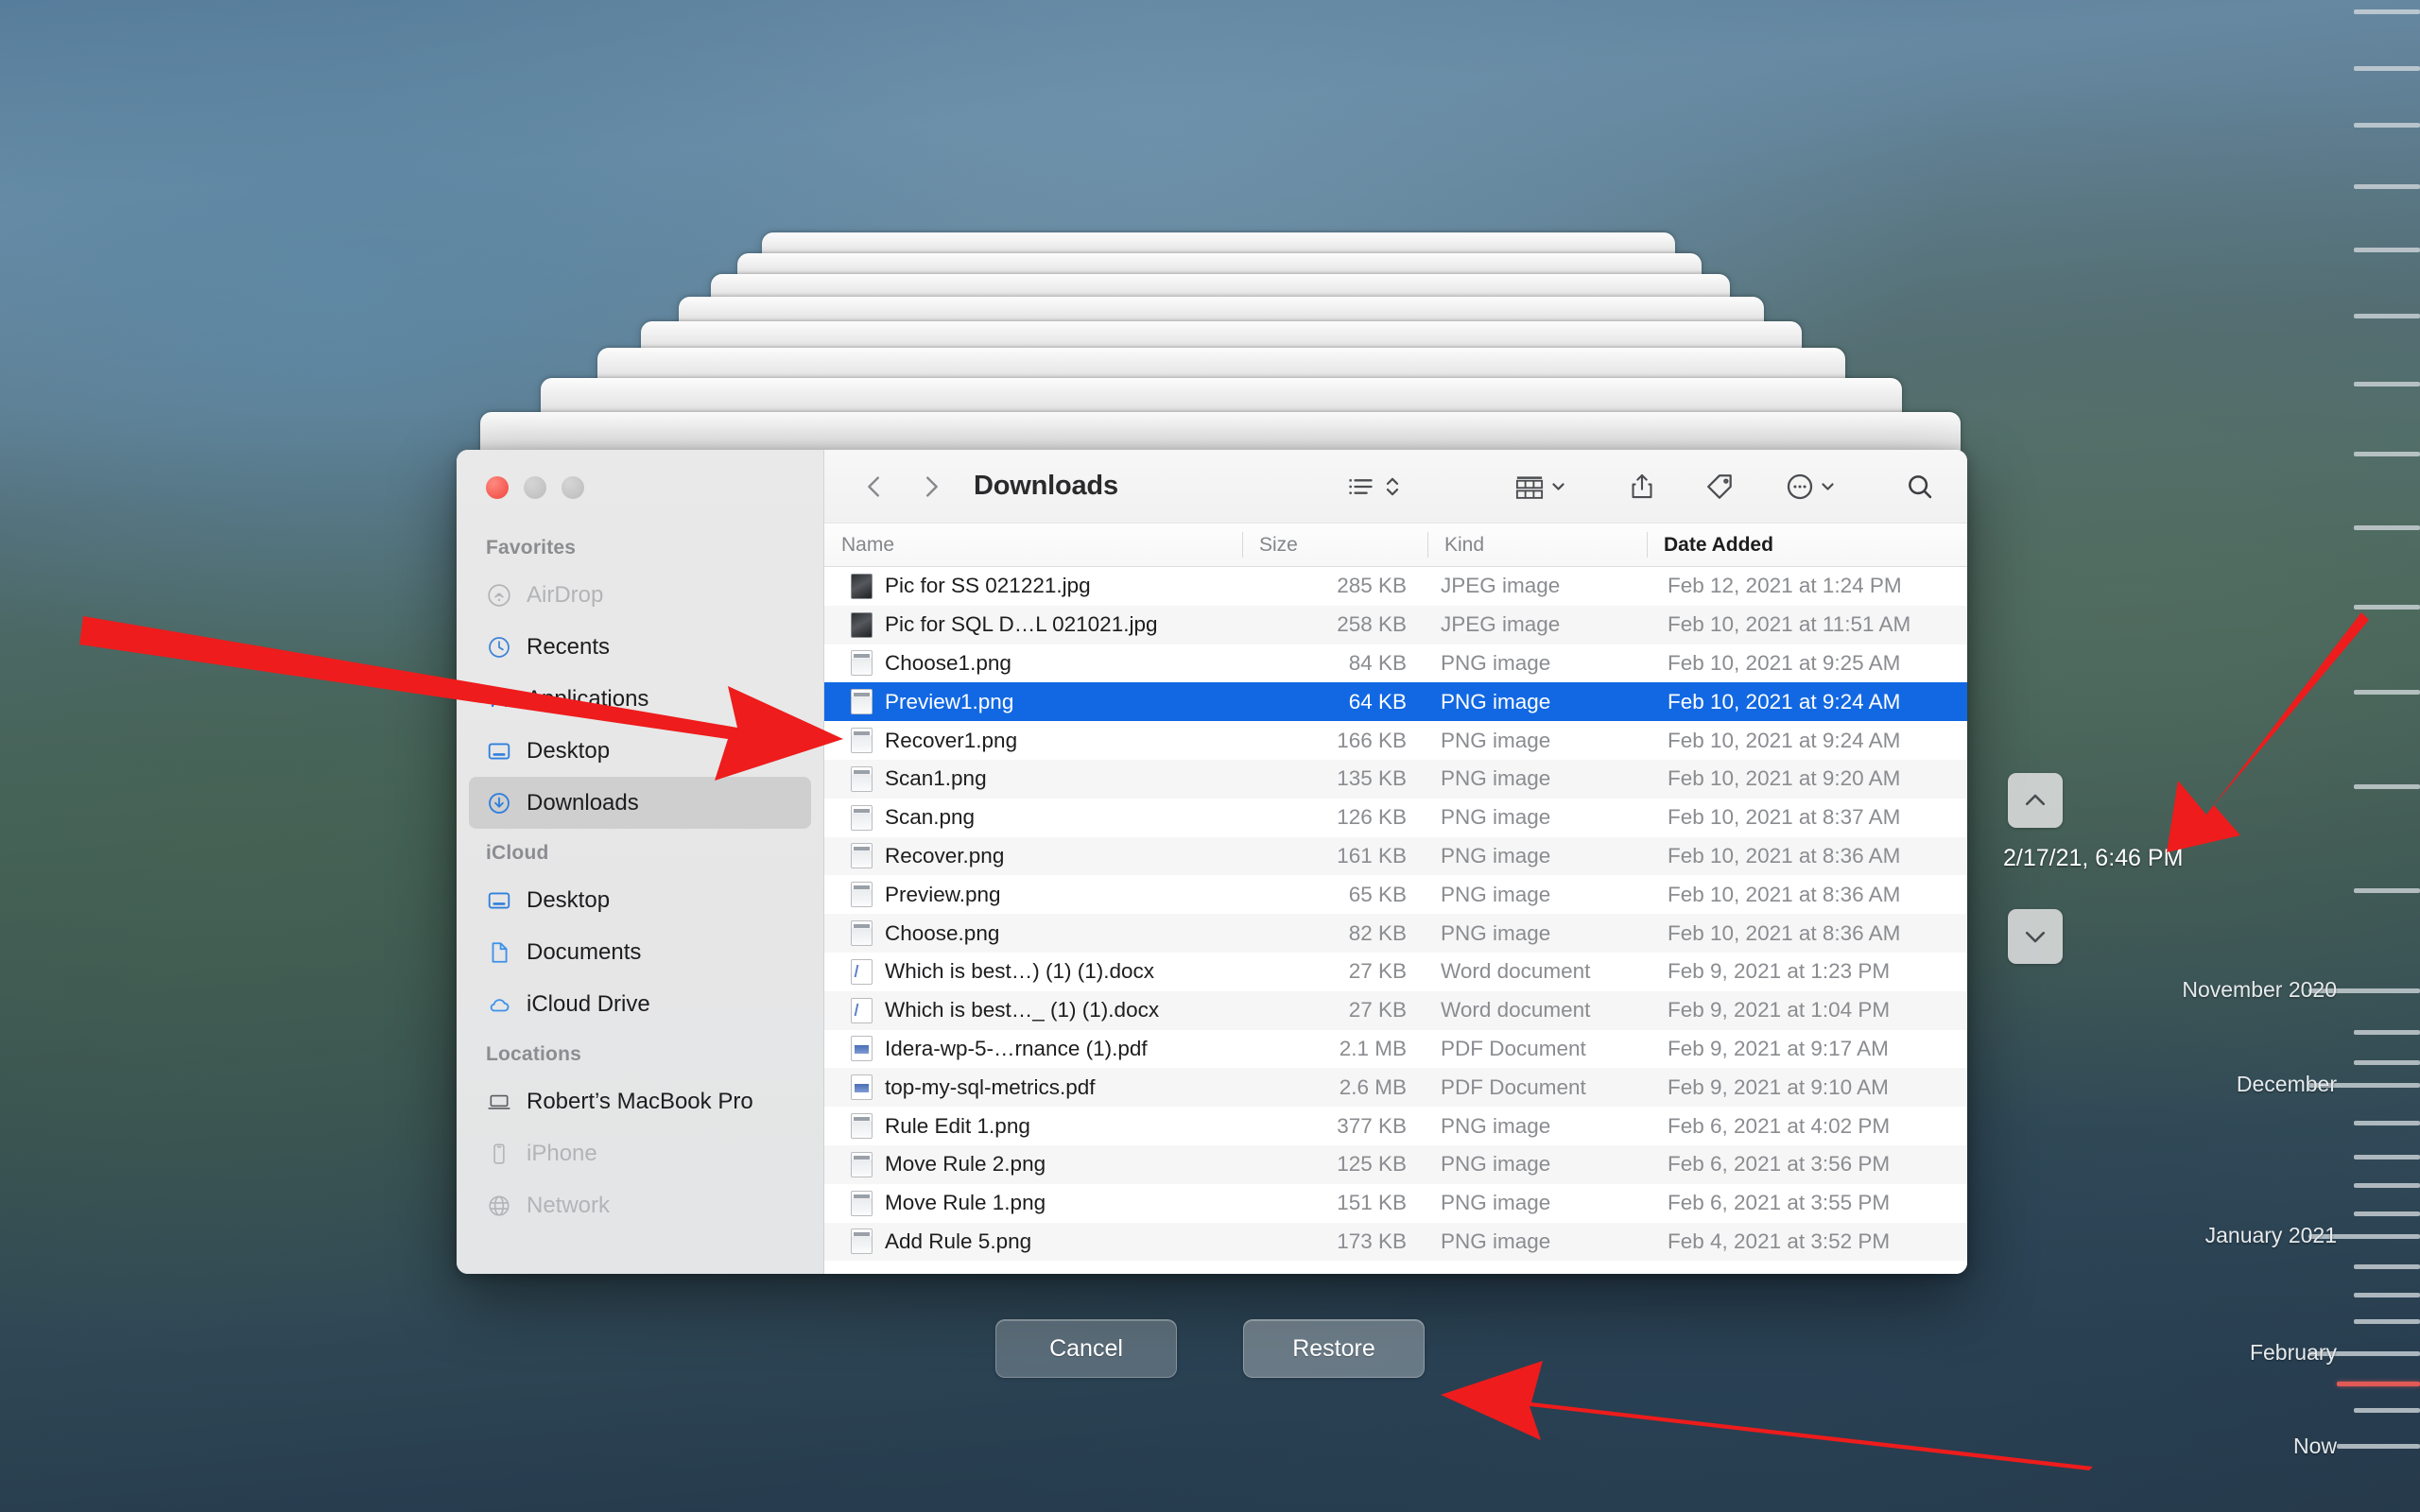 The width and height of the screenshot is (2420, 1512). Describe the element at coordinates (1086, 1348) in the screenshot. I see `cancel-button: Cancel` at that location.